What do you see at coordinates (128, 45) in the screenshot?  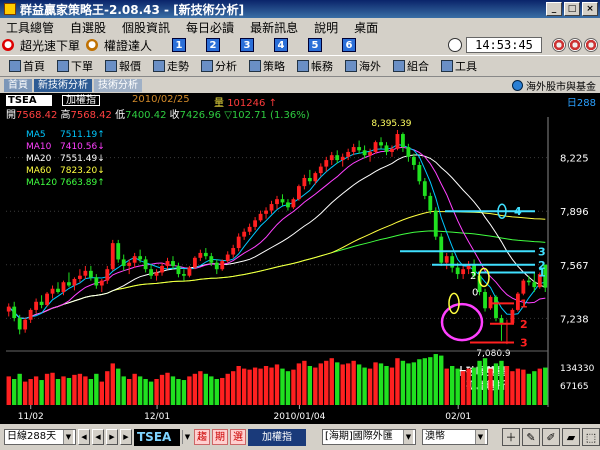 I see `warrant-button: 權證達人` at bounding box center [128, 45].